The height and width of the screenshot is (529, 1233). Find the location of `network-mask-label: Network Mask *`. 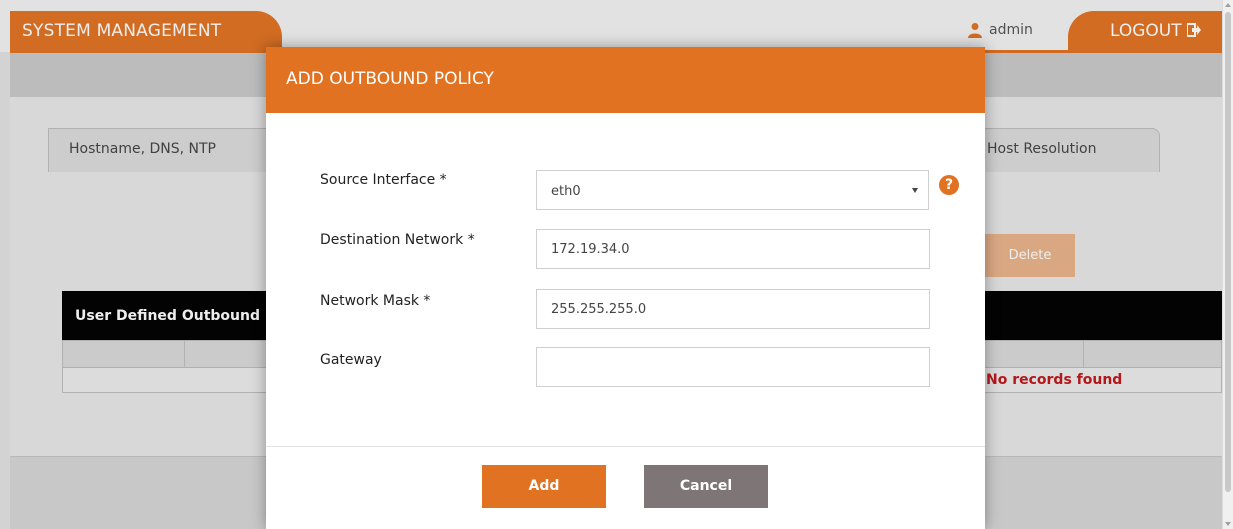

network-mask-label: Network Mask * is located at coordinates (375, 301).